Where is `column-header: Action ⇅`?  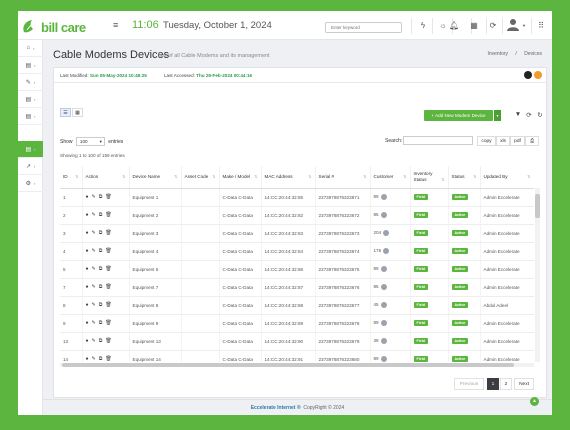
column-header: Action ⇅ is located at coordinates (106, 177).